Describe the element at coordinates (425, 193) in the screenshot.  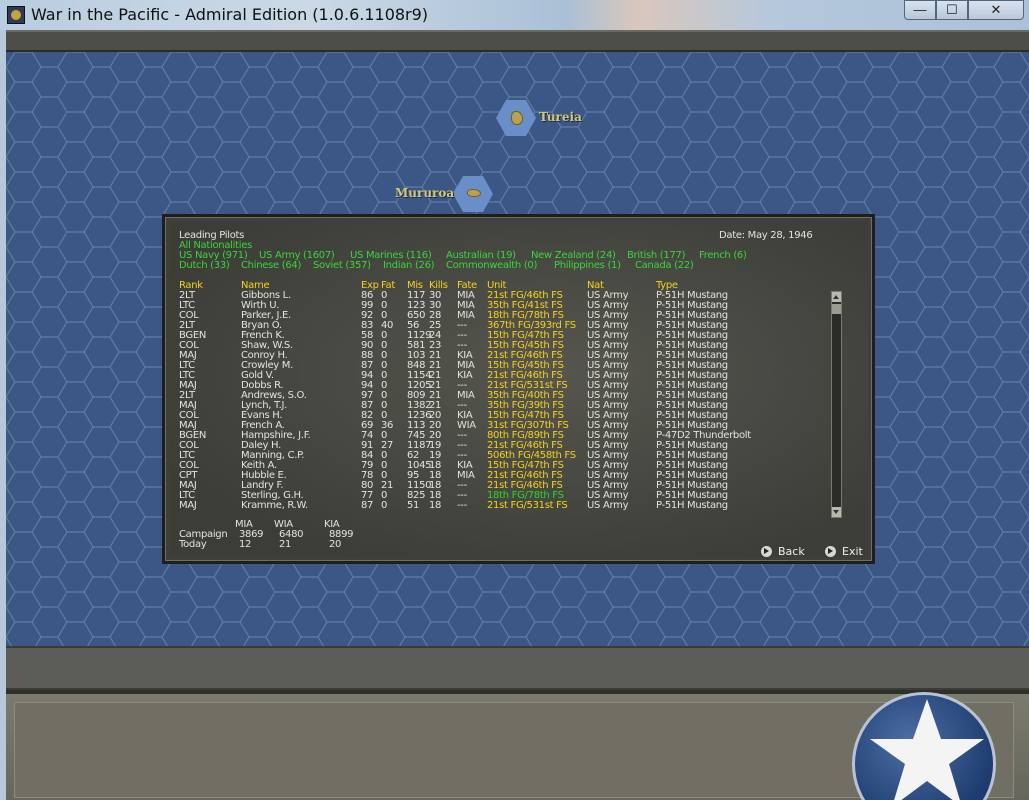
I see `place-label-mururoa: Mururoa` at that location.